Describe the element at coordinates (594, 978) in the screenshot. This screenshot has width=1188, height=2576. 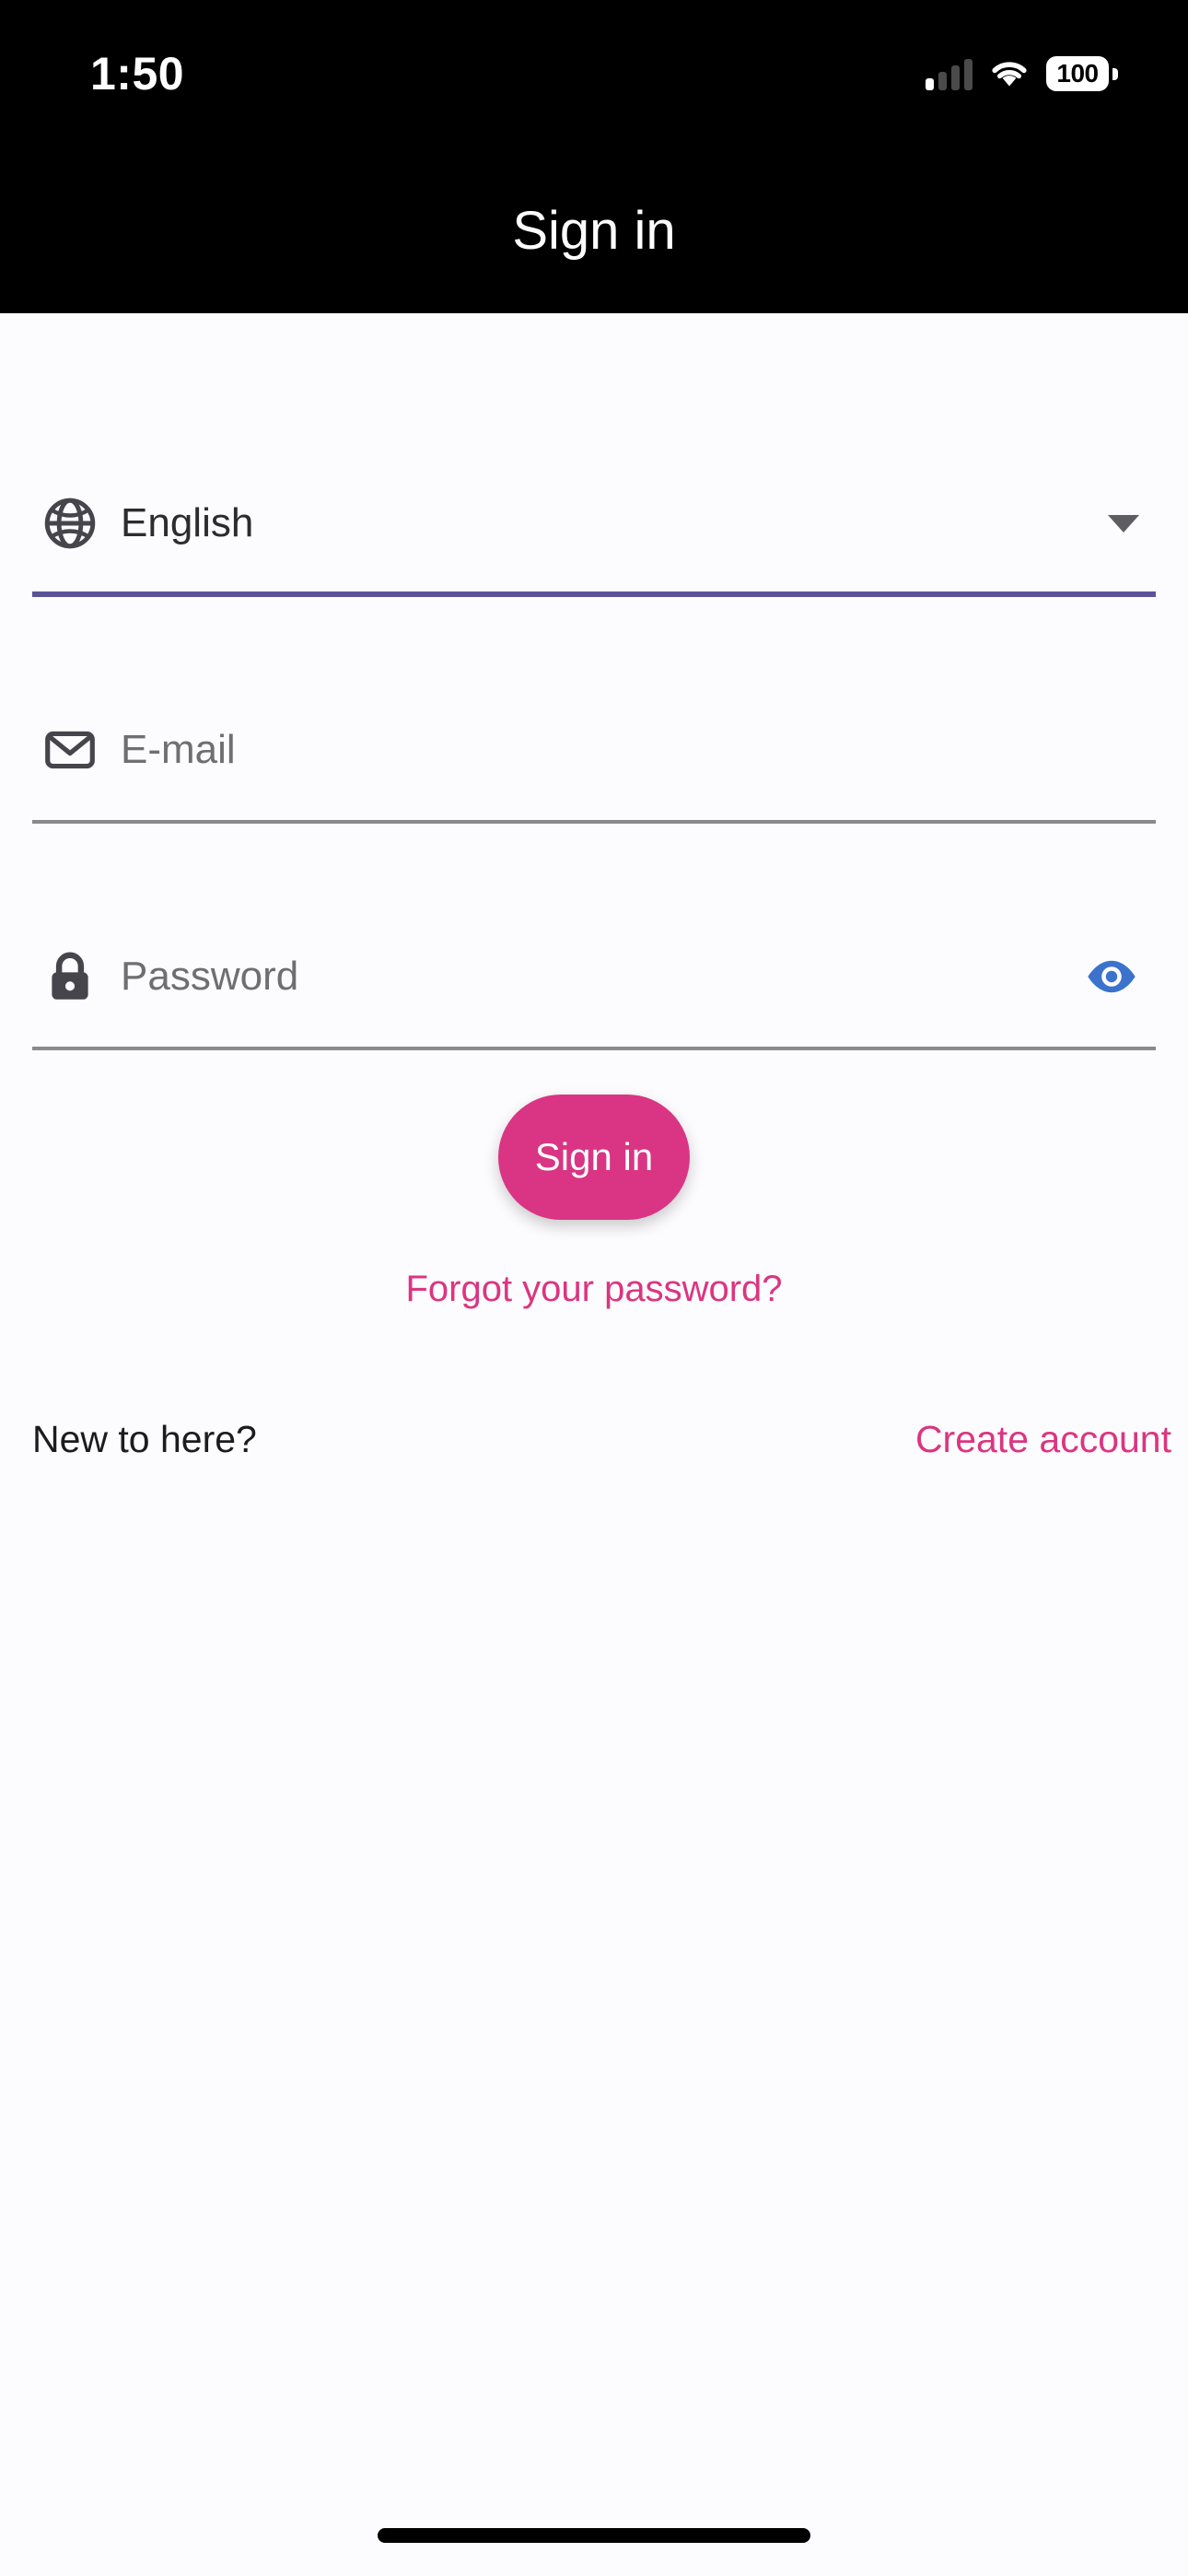
I see `password-field: Password` at that location.